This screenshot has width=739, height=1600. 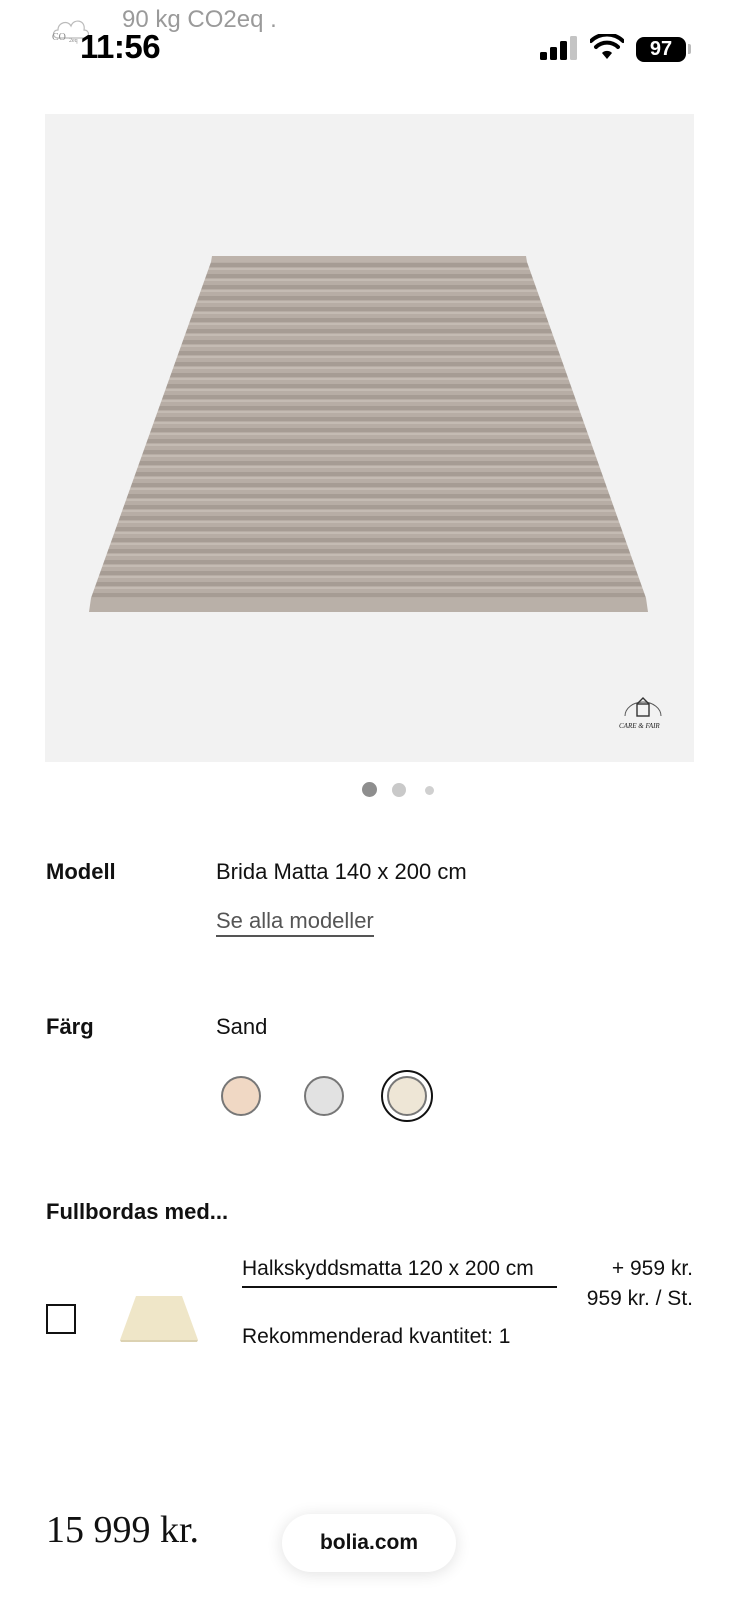 What do you see at coordinates (73, 41) in the screenshot?
I see `svg-text: 2eq` at bounding box center [73, 41].